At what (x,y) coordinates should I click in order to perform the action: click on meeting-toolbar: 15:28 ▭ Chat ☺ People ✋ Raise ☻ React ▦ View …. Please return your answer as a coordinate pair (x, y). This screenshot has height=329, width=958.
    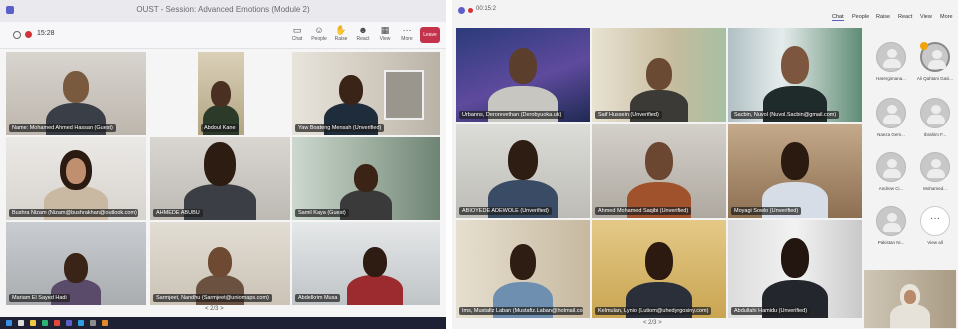
    Looking at the image, I should click on (223, 35).